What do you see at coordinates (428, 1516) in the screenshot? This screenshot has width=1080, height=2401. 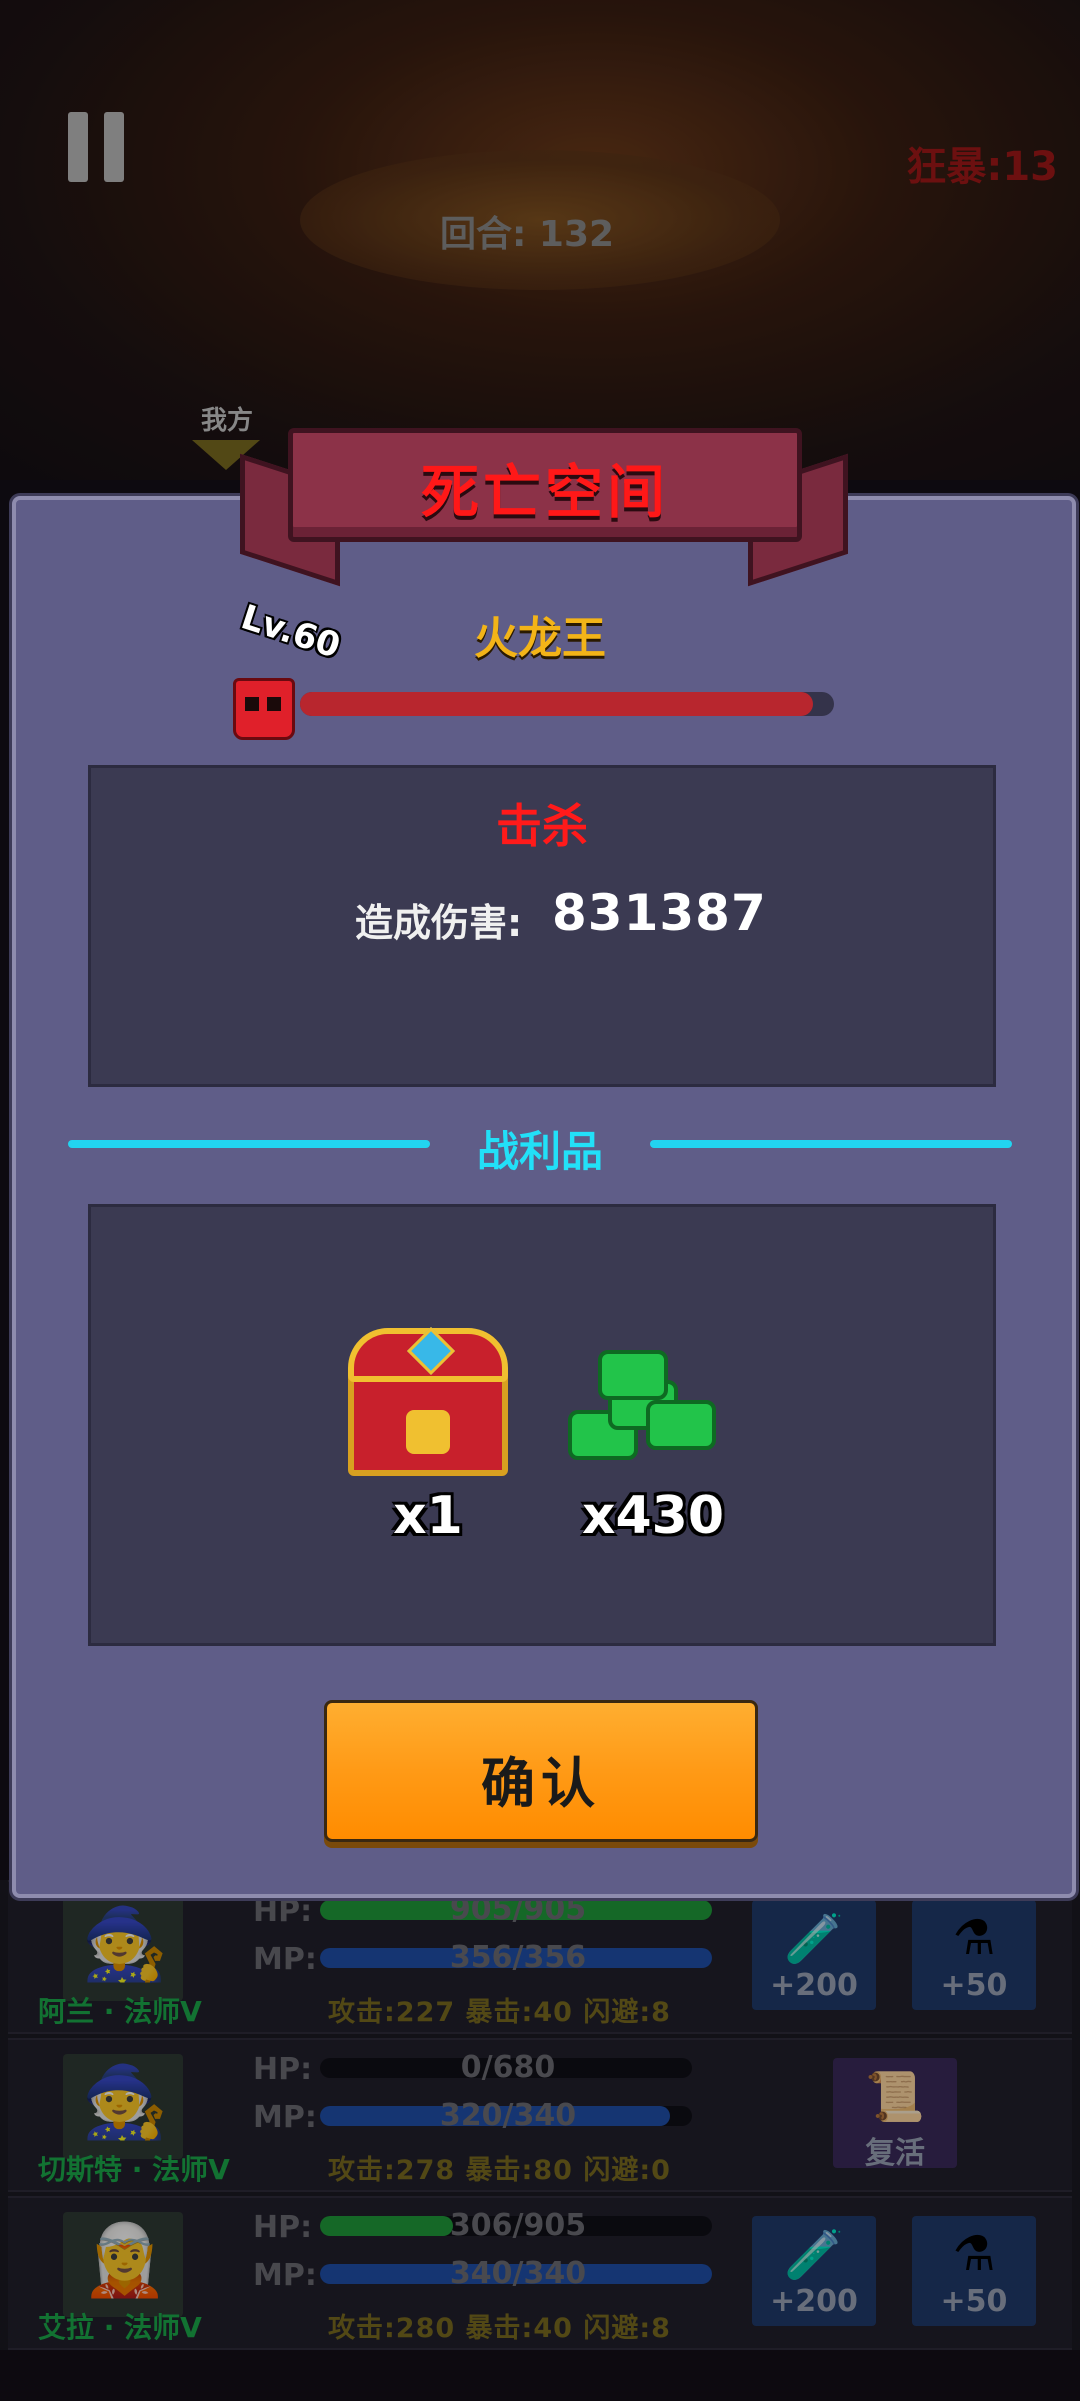 I see `loot-quantity: x1` at bounding box center [428, 1516].